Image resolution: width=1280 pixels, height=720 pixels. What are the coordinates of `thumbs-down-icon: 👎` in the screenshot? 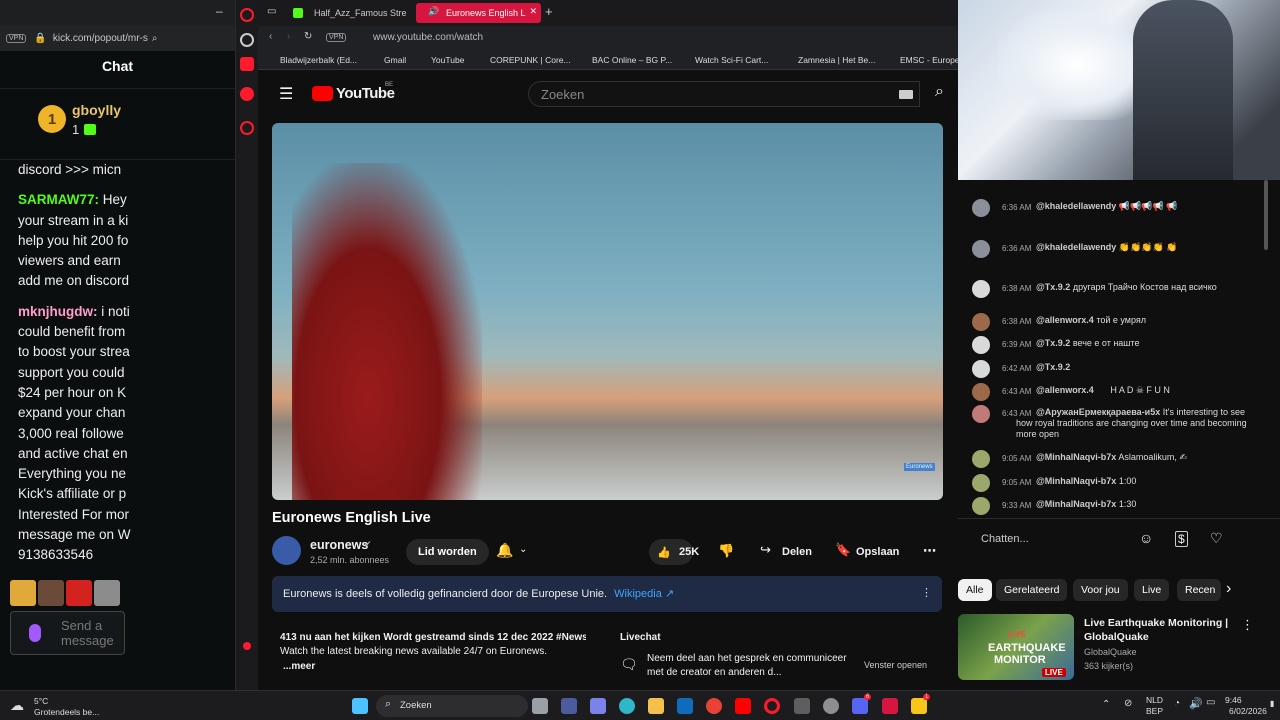 It's located at (726, 551).